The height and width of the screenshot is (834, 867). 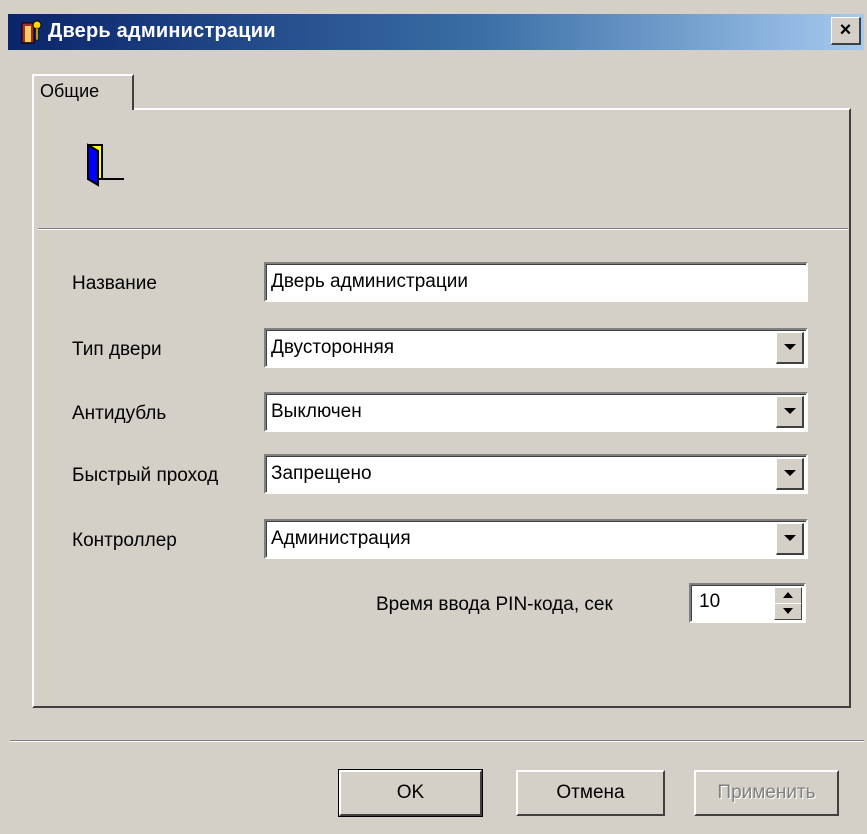 What do you see at coordinates (114, 283) in the screenshot?
I see `name-label: Название` at bounding box center [114, 283].